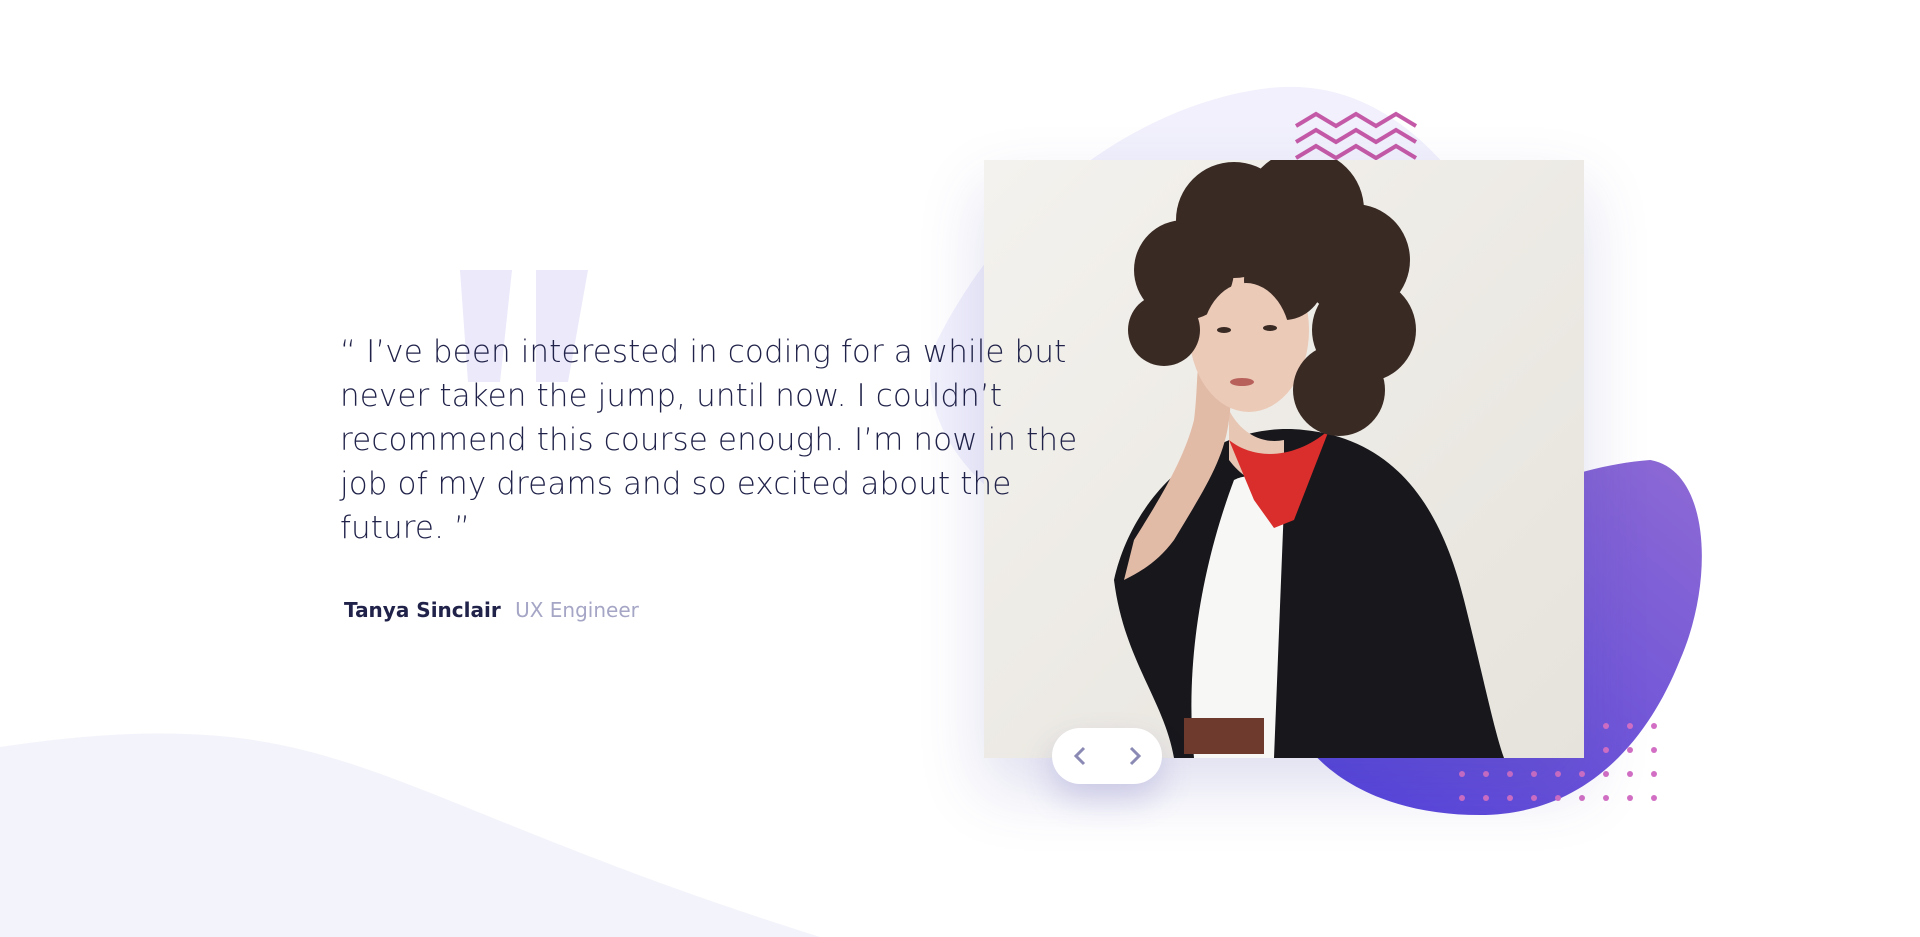 This screenshot has height=937, width=1920. I want to click on author-name: Tanya Sinclair, so click(422, 610).